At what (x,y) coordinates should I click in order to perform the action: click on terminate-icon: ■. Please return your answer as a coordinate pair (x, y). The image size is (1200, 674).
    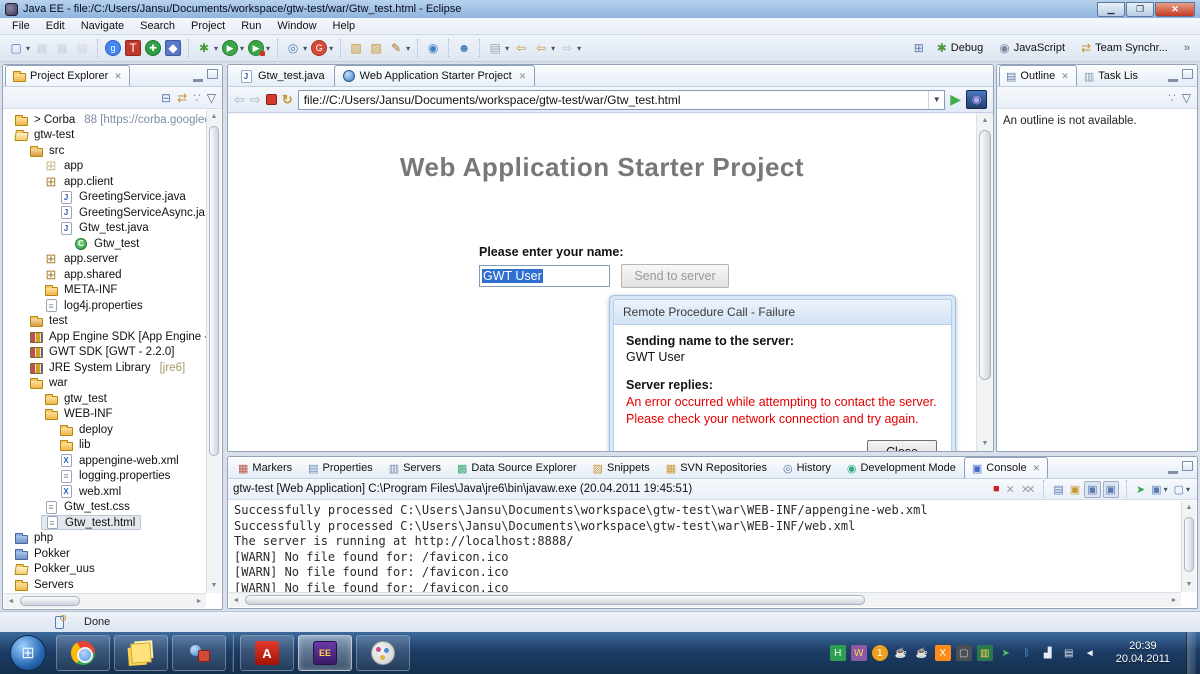
    Looking at the image, I should click on (996, 489).